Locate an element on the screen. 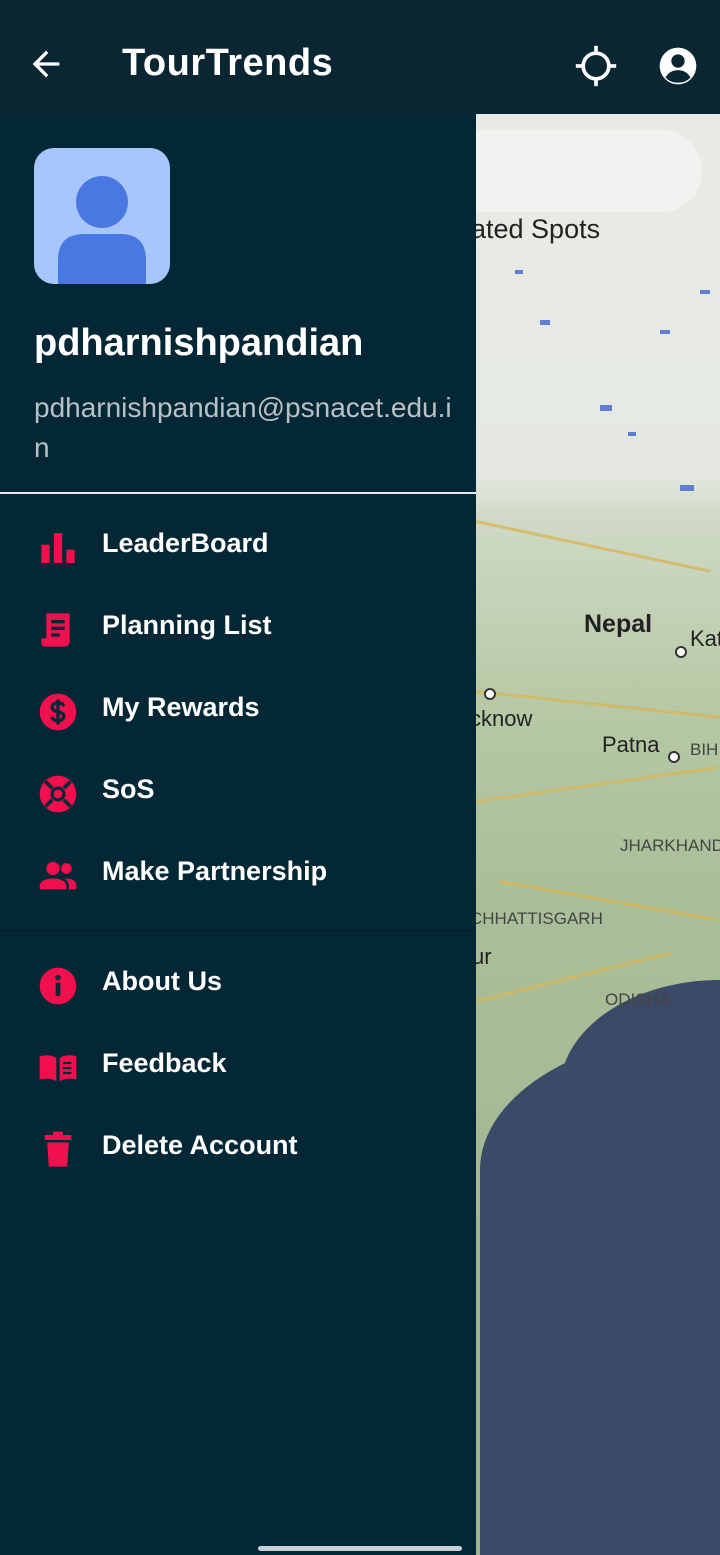 This screenshot has height=1555, width=720. menu-item-label: My Rewards is located at coordinates (181, 707).